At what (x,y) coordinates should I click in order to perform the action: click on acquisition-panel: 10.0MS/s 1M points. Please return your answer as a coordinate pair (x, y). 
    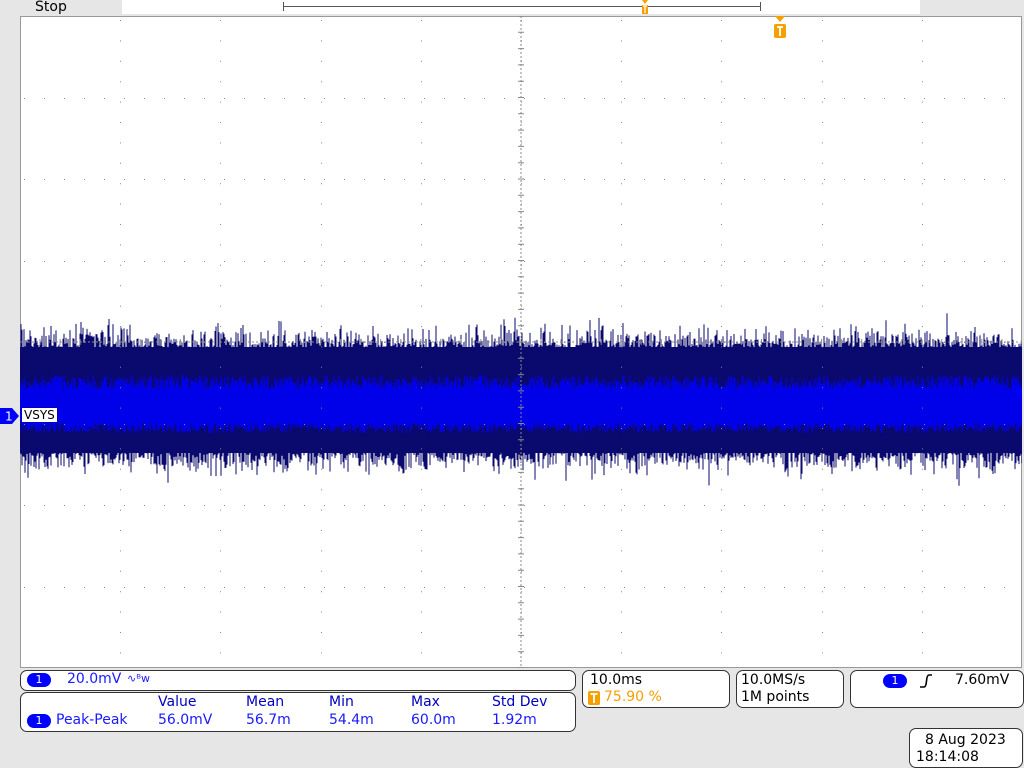
    Looking at the image, I should click on (790, 689).